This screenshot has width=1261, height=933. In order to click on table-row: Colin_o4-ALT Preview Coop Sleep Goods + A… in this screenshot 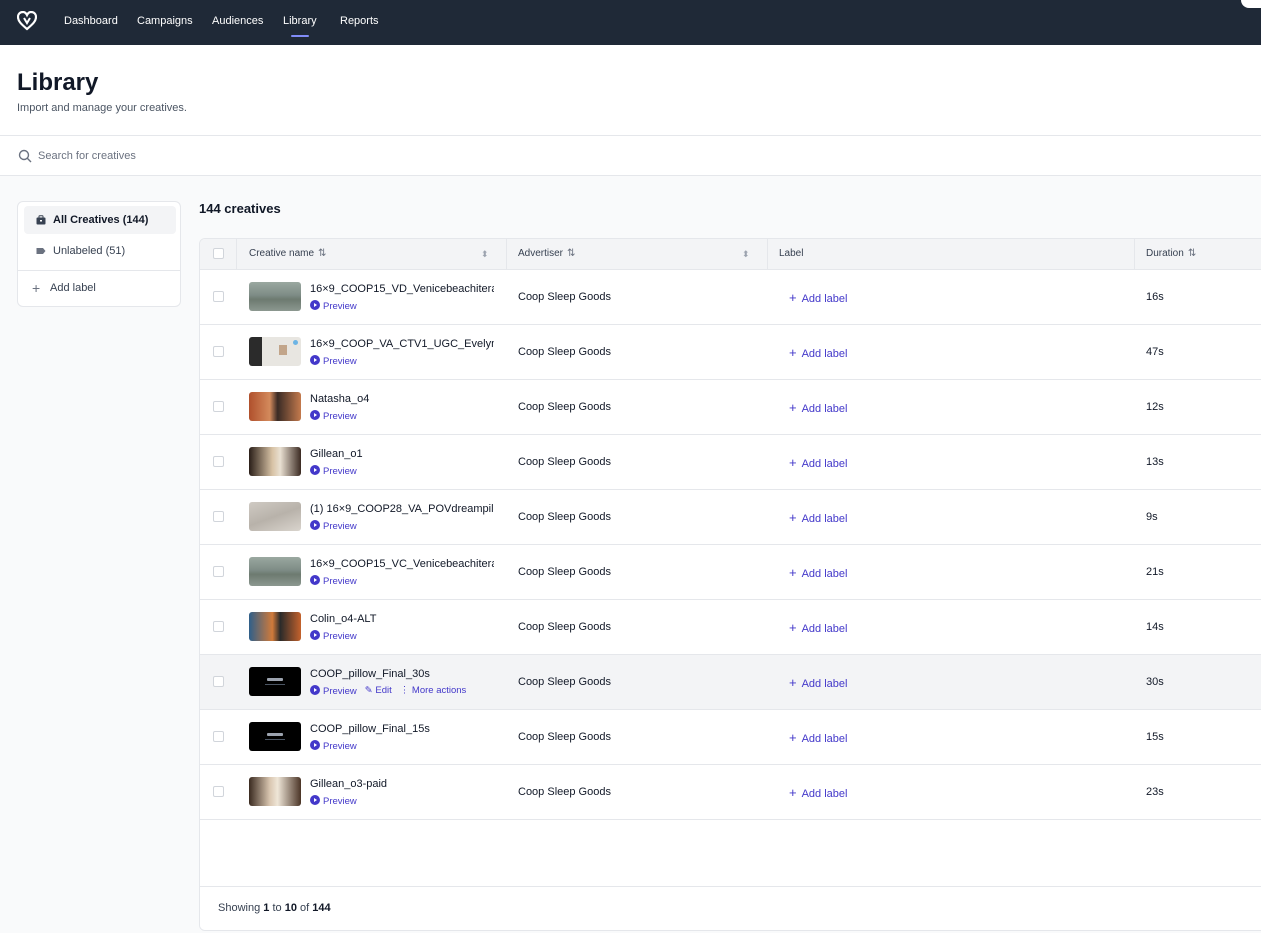, I will do `click(730, 627)`.